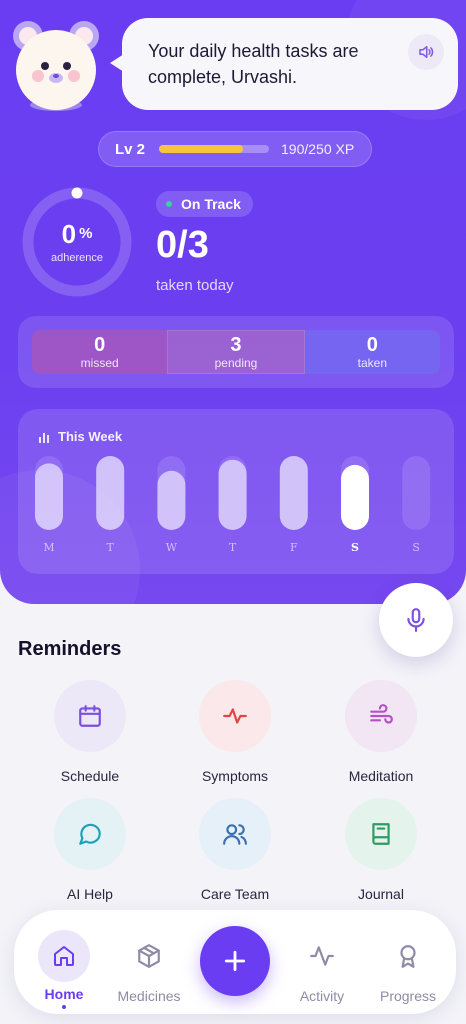 This screenshot has height=1024, width=466. What do you see at coordinates (235, 834) in the screenshot?
I see `users-icon` at bounding box center [235, 834].